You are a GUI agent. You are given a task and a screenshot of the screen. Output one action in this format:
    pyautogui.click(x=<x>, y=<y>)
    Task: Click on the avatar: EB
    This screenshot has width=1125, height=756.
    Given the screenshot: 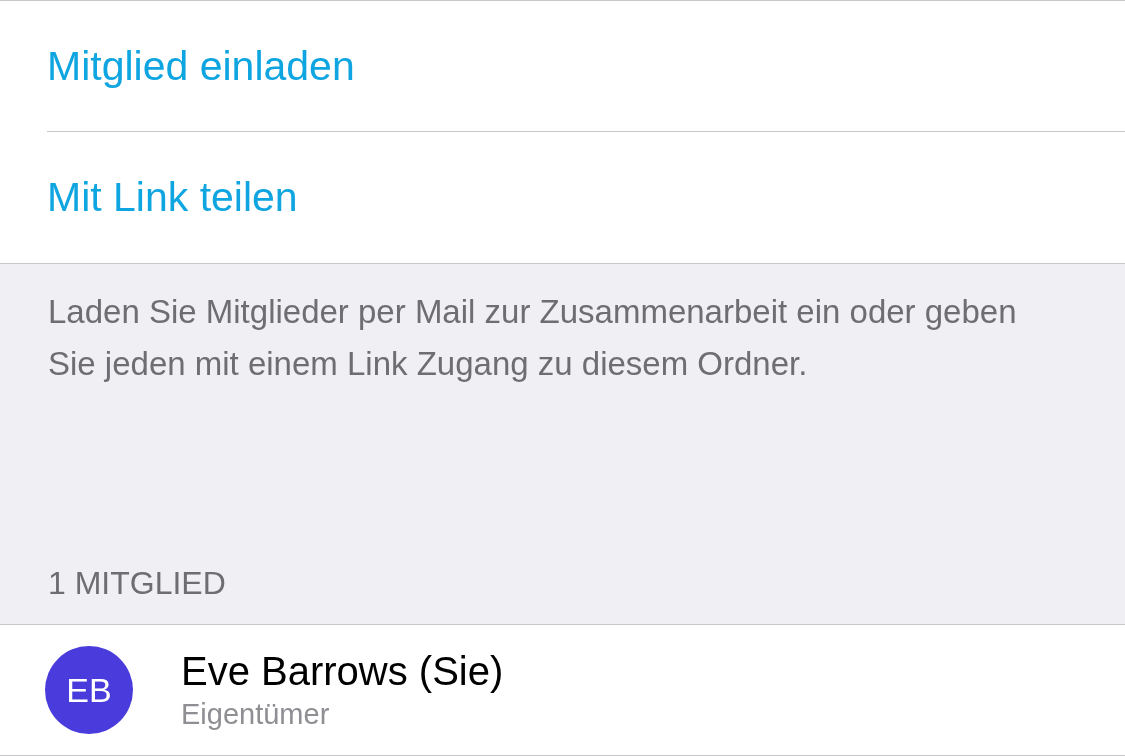 What is the action you would take?
    pyautogui.click(x=89, y=690)
    